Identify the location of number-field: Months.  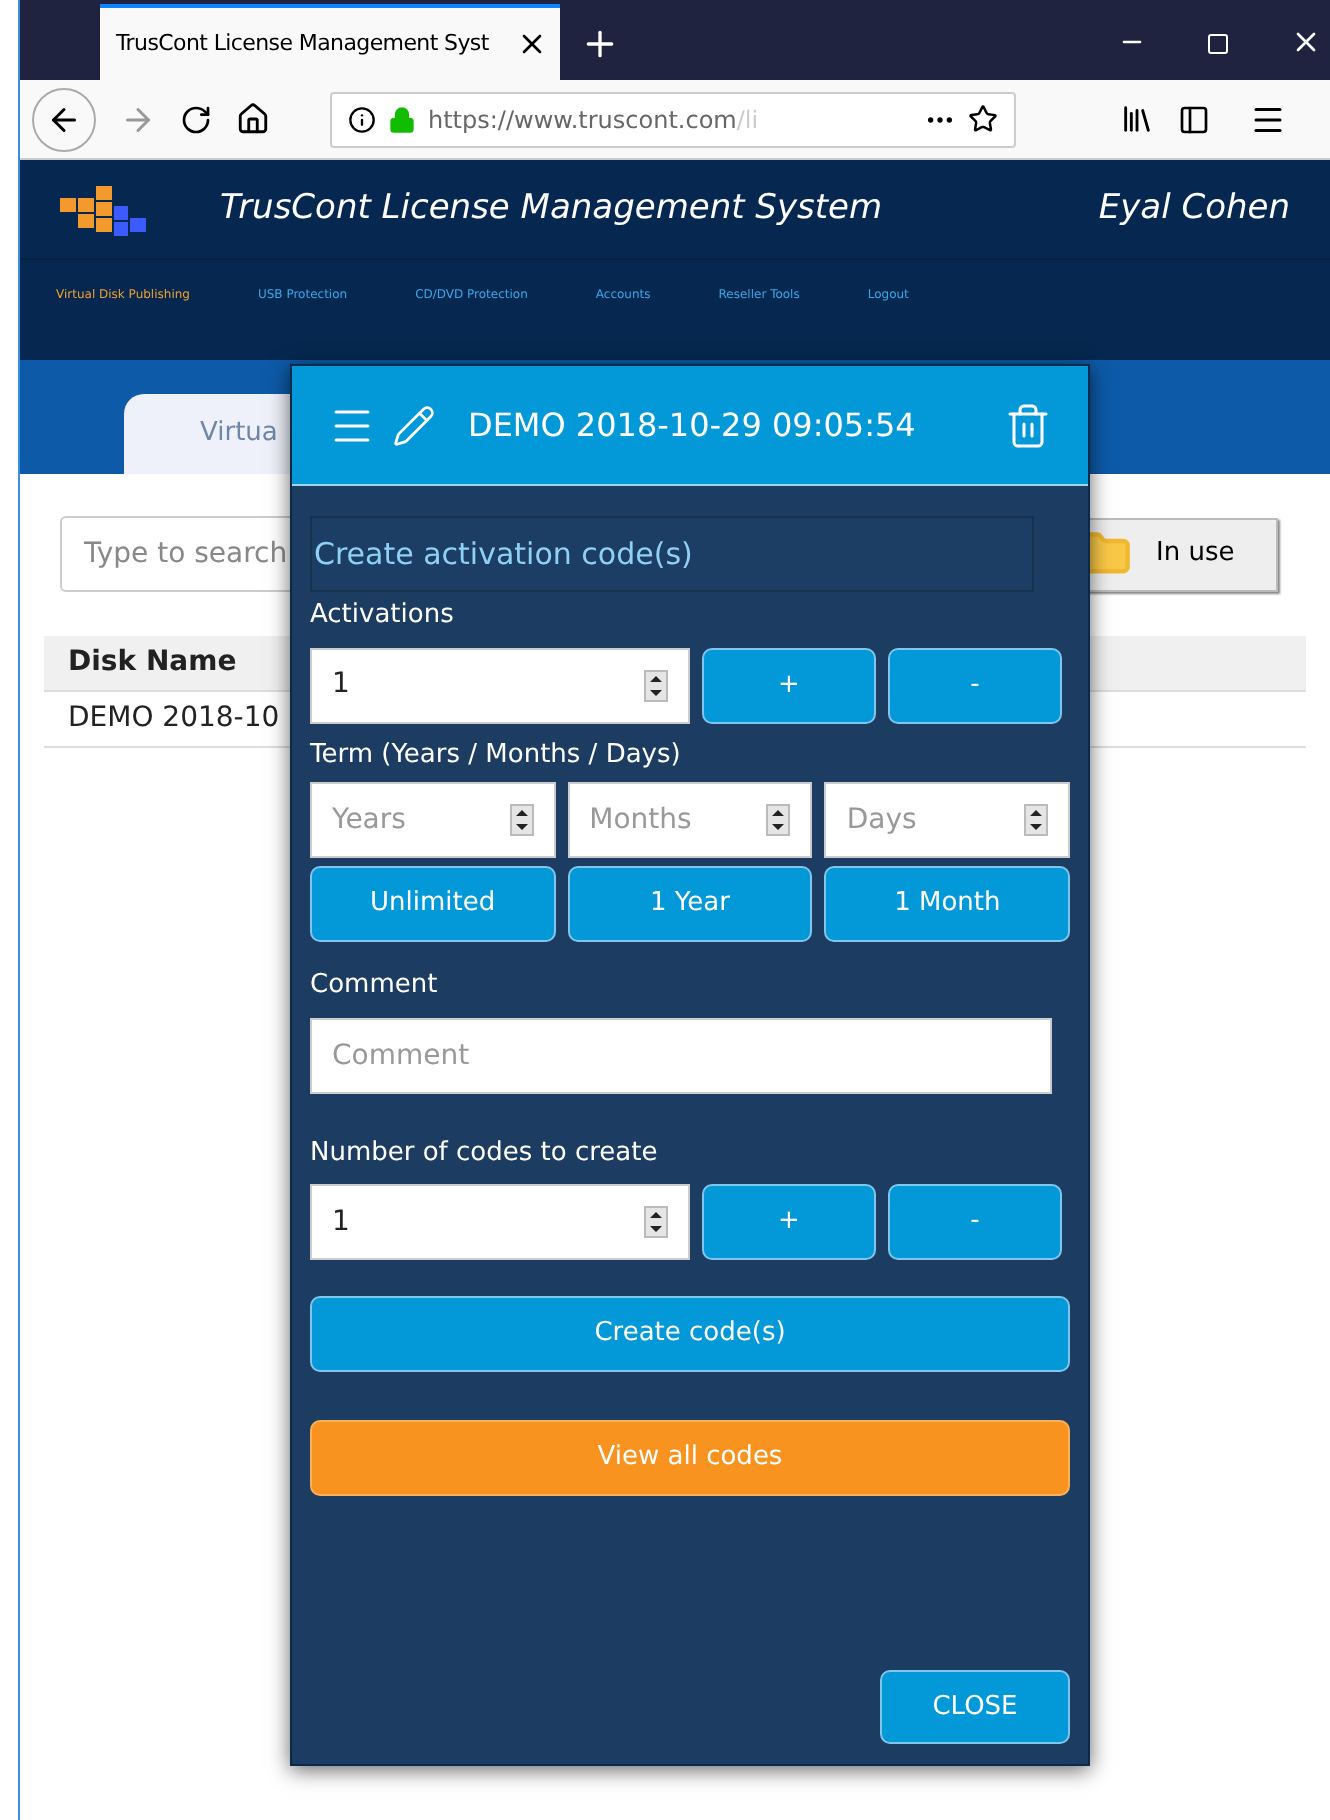
(690, 820).